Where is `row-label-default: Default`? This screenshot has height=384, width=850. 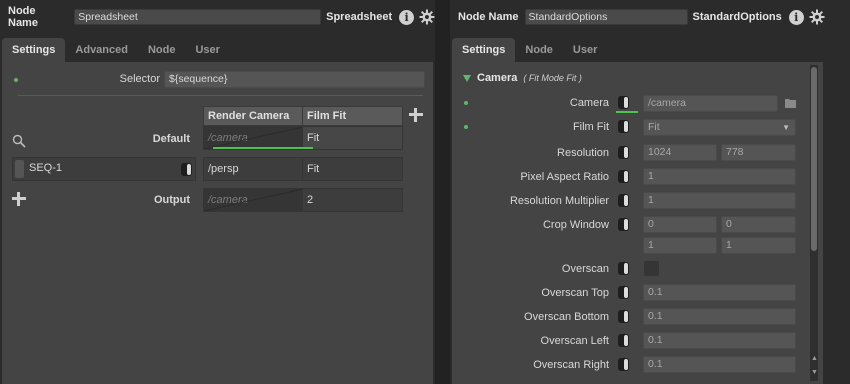
row-label-default: Default is located at coordinates (171, 139).